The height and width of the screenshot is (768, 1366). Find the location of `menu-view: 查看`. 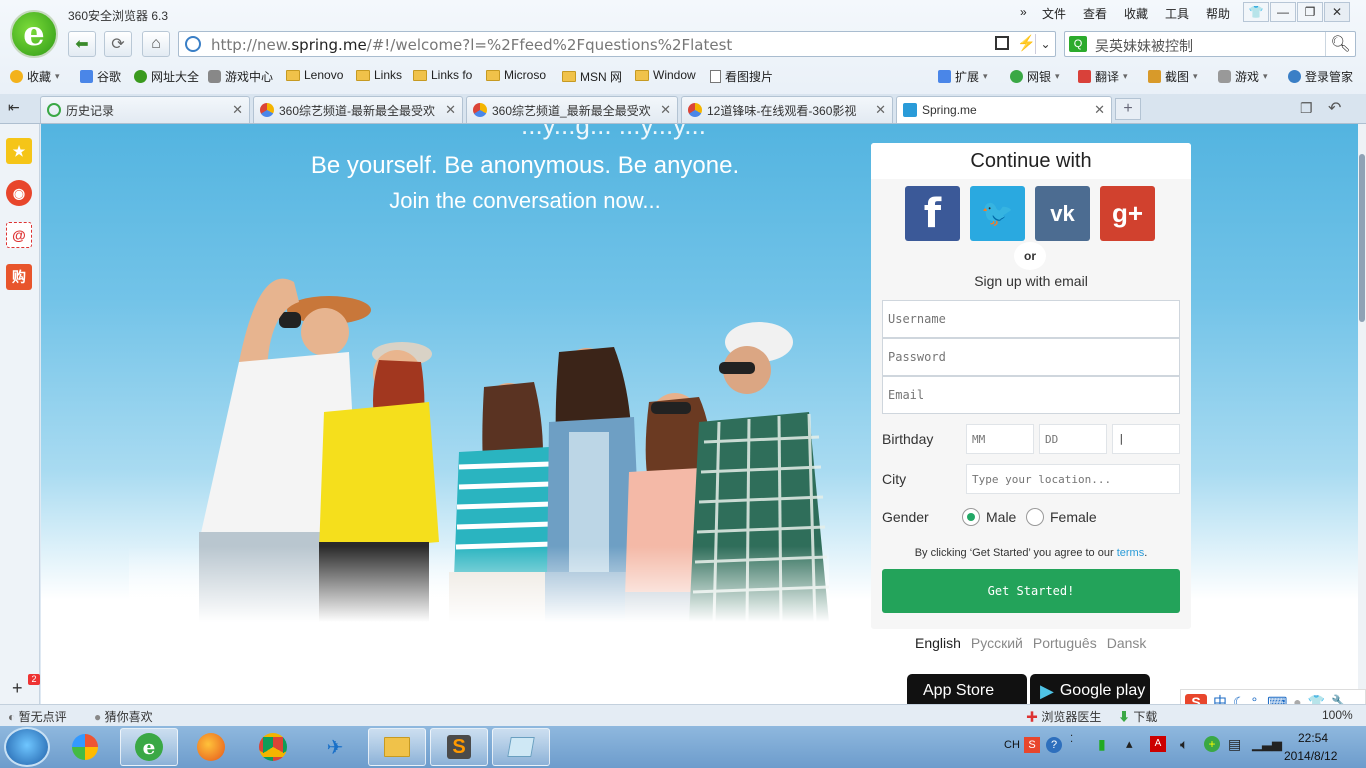

menu-view: 查看 is located at coordinates (1095, 13).